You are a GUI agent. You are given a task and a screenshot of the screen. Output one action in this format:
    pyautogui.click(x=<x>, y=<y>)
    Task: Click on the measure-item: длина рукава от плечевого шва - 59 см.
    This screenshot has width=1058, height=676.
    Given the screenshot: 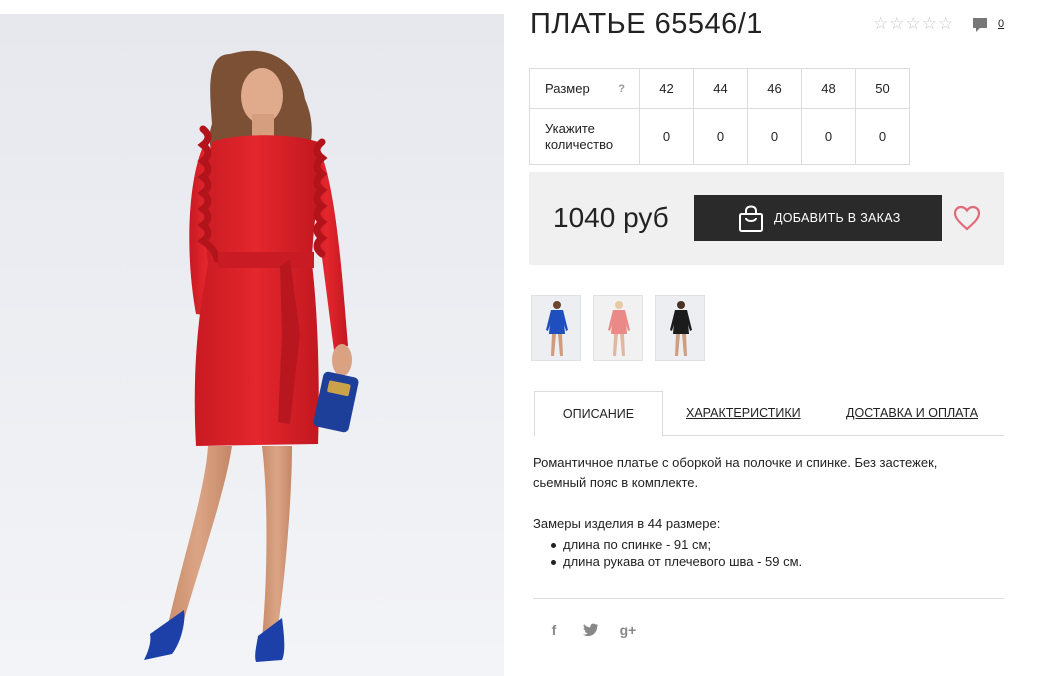 What is the action you would take?
    pyautogui.click(x=676, y=562)
    